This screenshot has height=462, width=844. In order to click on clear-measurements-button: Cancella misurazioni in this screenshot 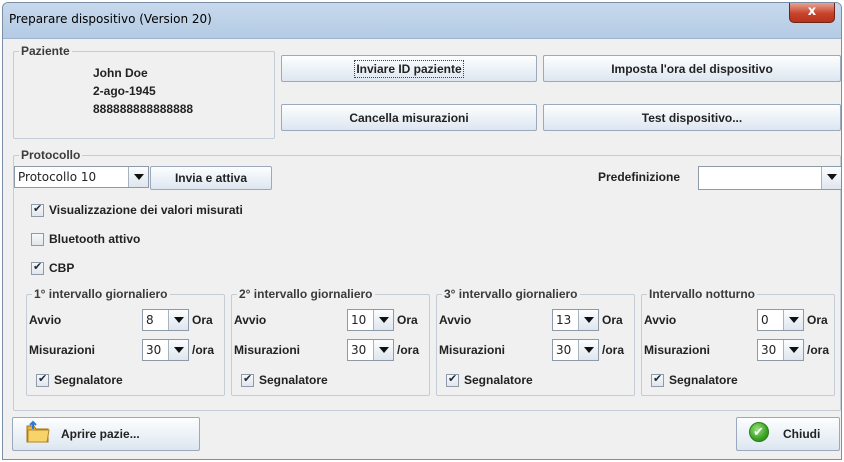, I will do `click(409, 117)`.